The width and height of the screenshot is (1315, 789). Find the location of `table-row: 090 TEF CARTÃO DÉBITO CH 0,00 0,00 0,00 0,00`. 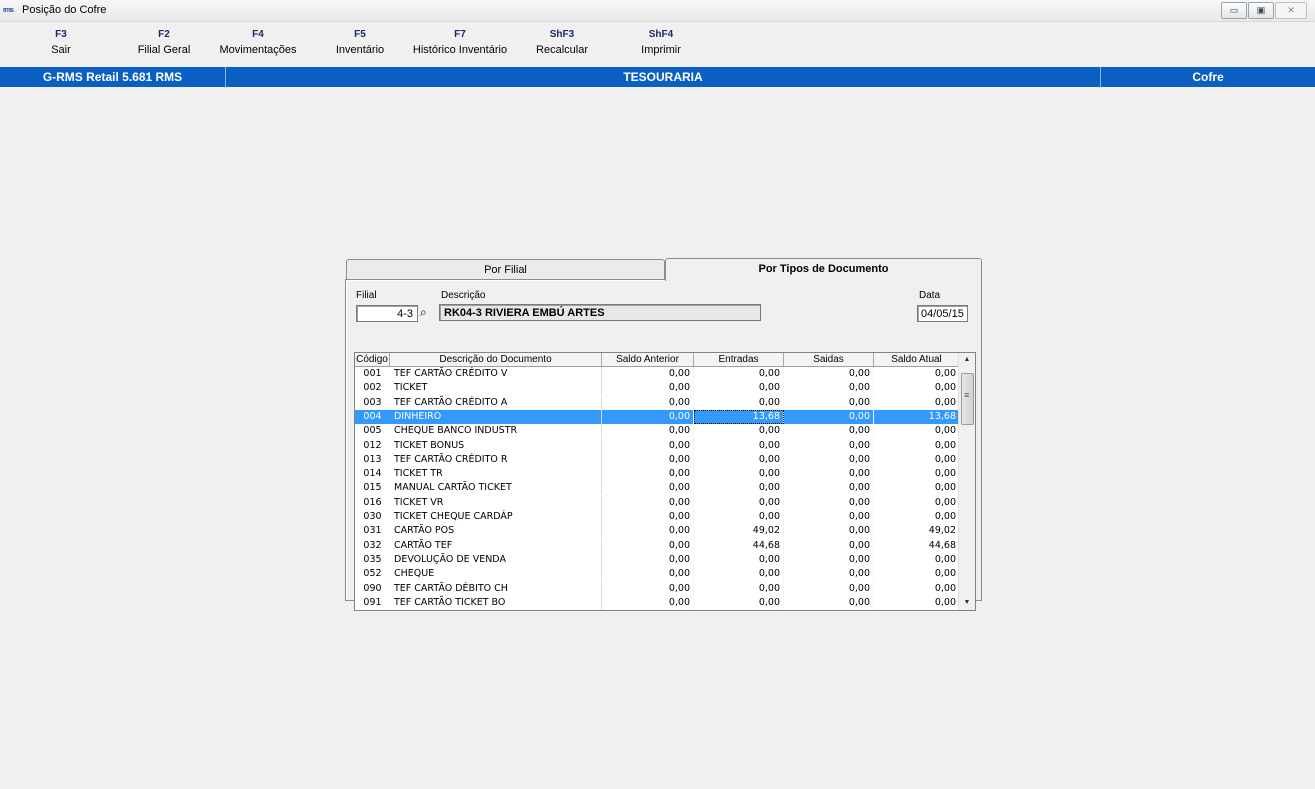

table-row: 090 TEF CARTÃO DÉBITO CH 0,00 0,00 0,00 0,00 is located at coordinates (657, 588).